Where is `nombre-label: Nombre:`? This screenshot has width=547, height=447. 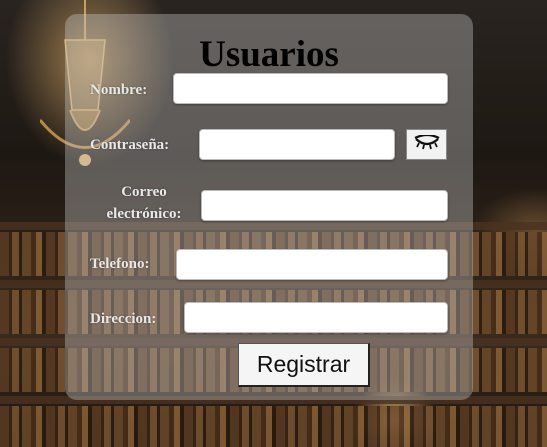 nombre-label: Nombre: is located at coordinates (119, 90).